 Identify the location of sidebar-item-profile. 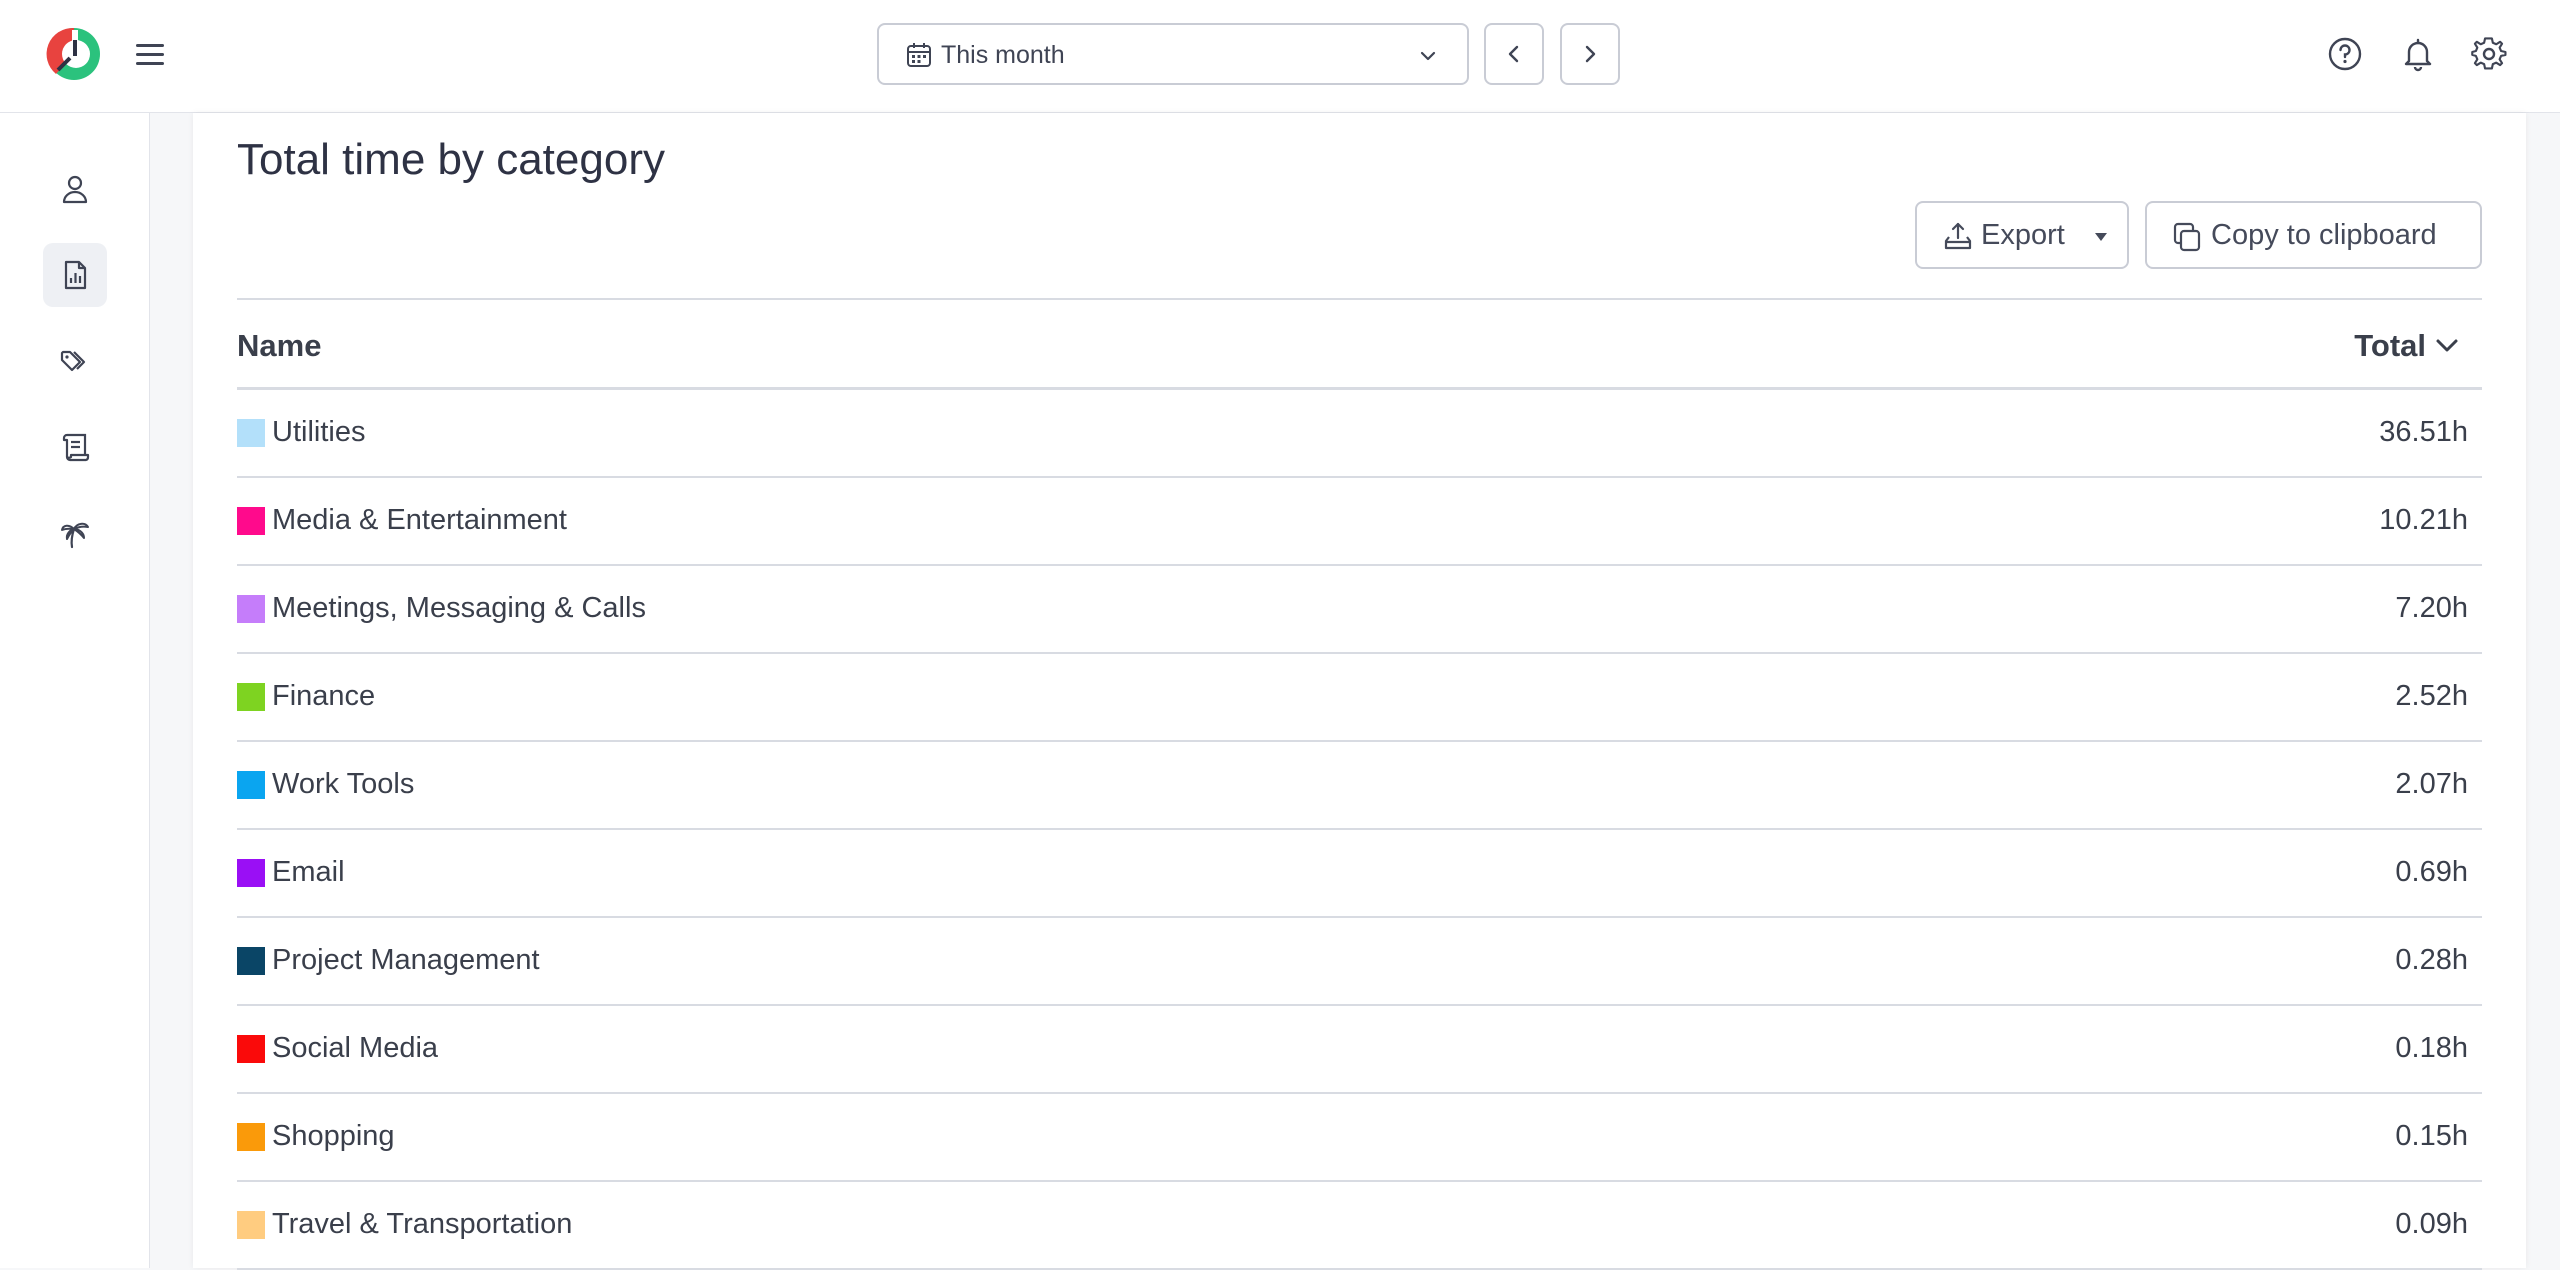
(75, 189).